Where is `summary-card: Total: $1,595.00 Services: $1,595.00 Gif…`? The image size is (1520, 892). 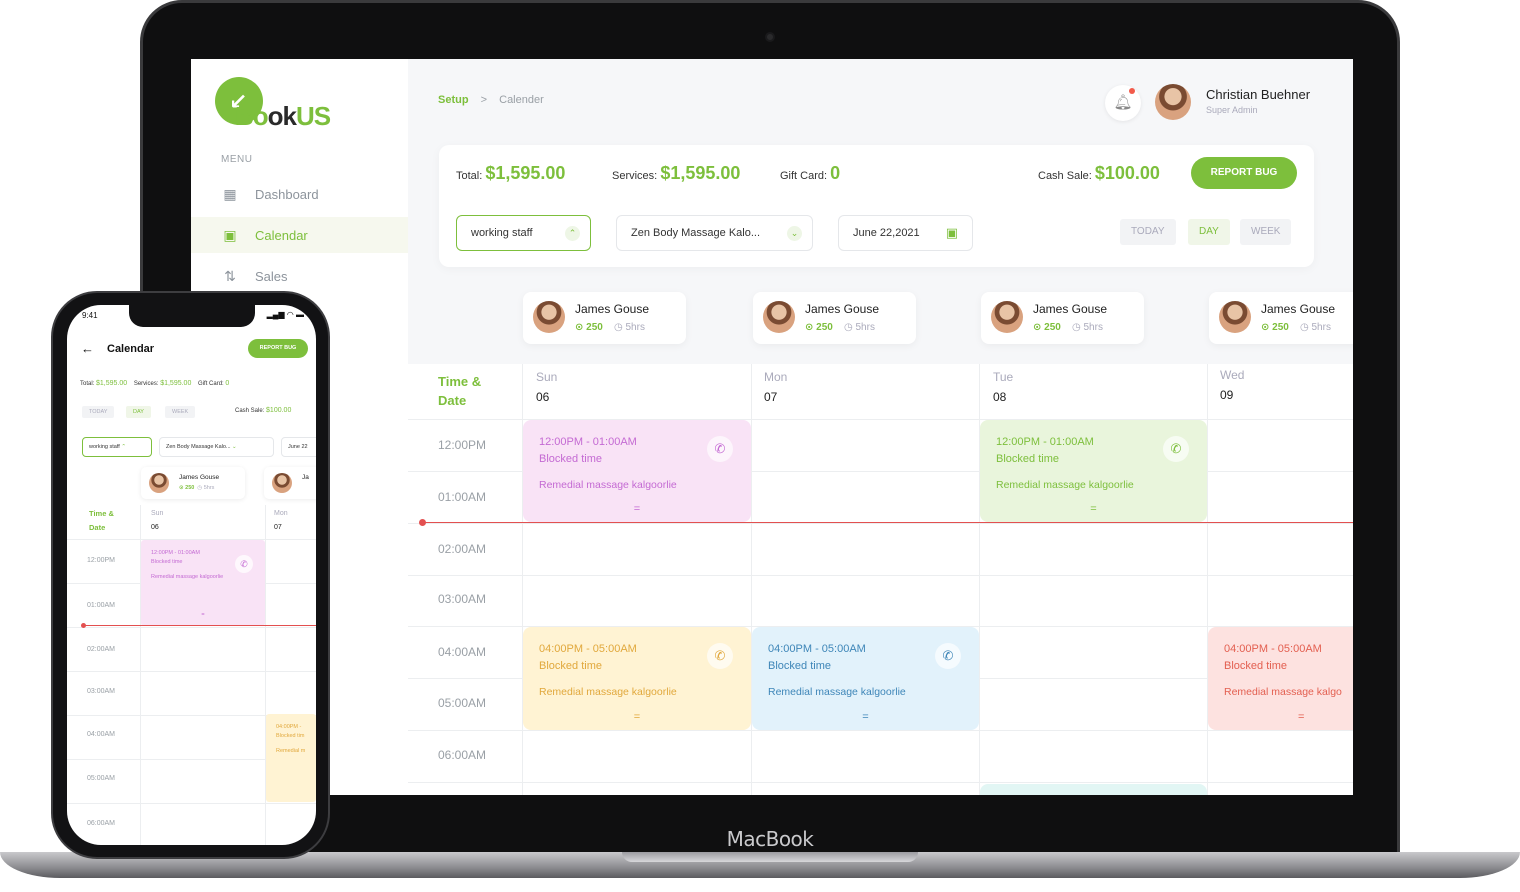 summary-card: Total: $1,595.00 Services: $1,595.00 Gif… is located at coordinates (876, 206).